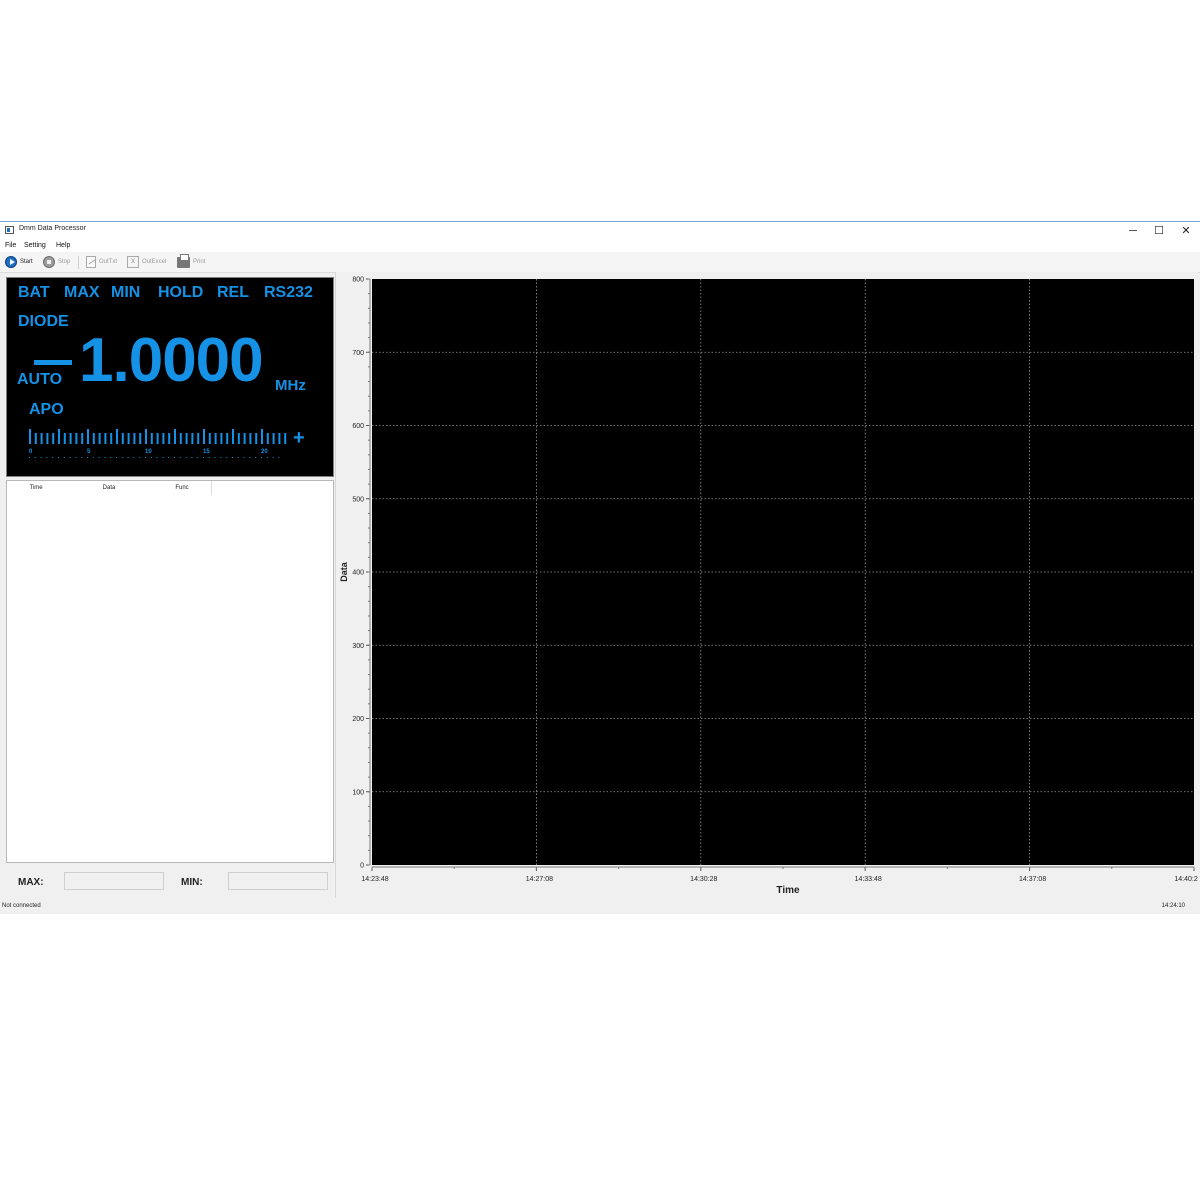  I want to click on indicator-hold: HOLD, so click(181, 292).